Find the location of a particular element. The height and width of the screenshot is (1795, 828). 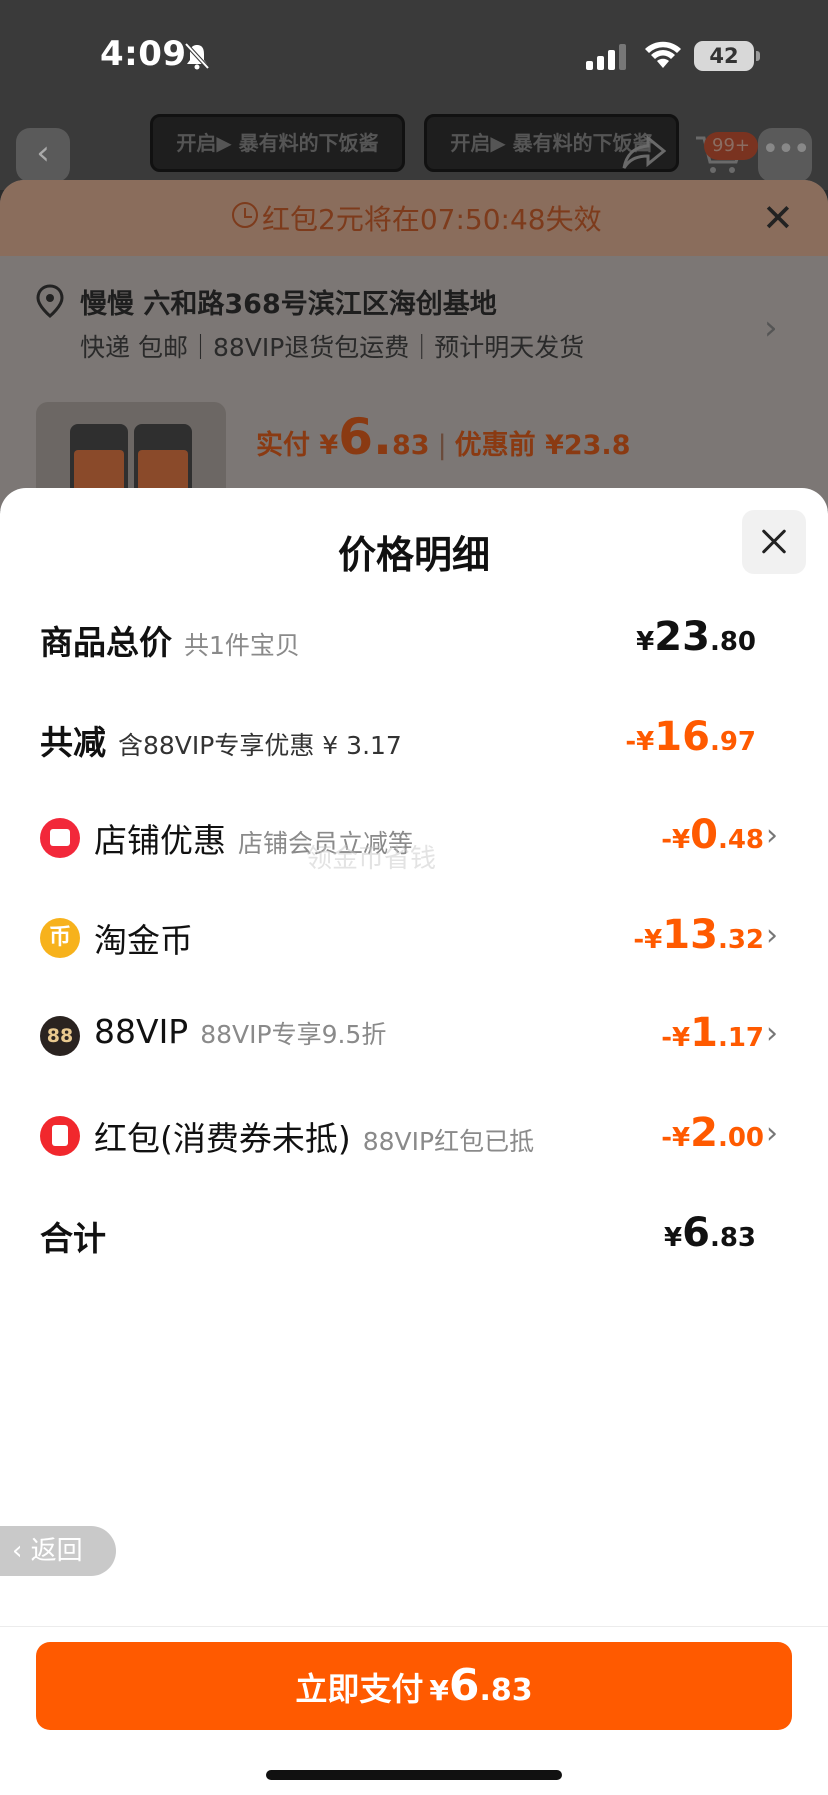

cart-badge: 99+ is located at coordinates (731, 146).